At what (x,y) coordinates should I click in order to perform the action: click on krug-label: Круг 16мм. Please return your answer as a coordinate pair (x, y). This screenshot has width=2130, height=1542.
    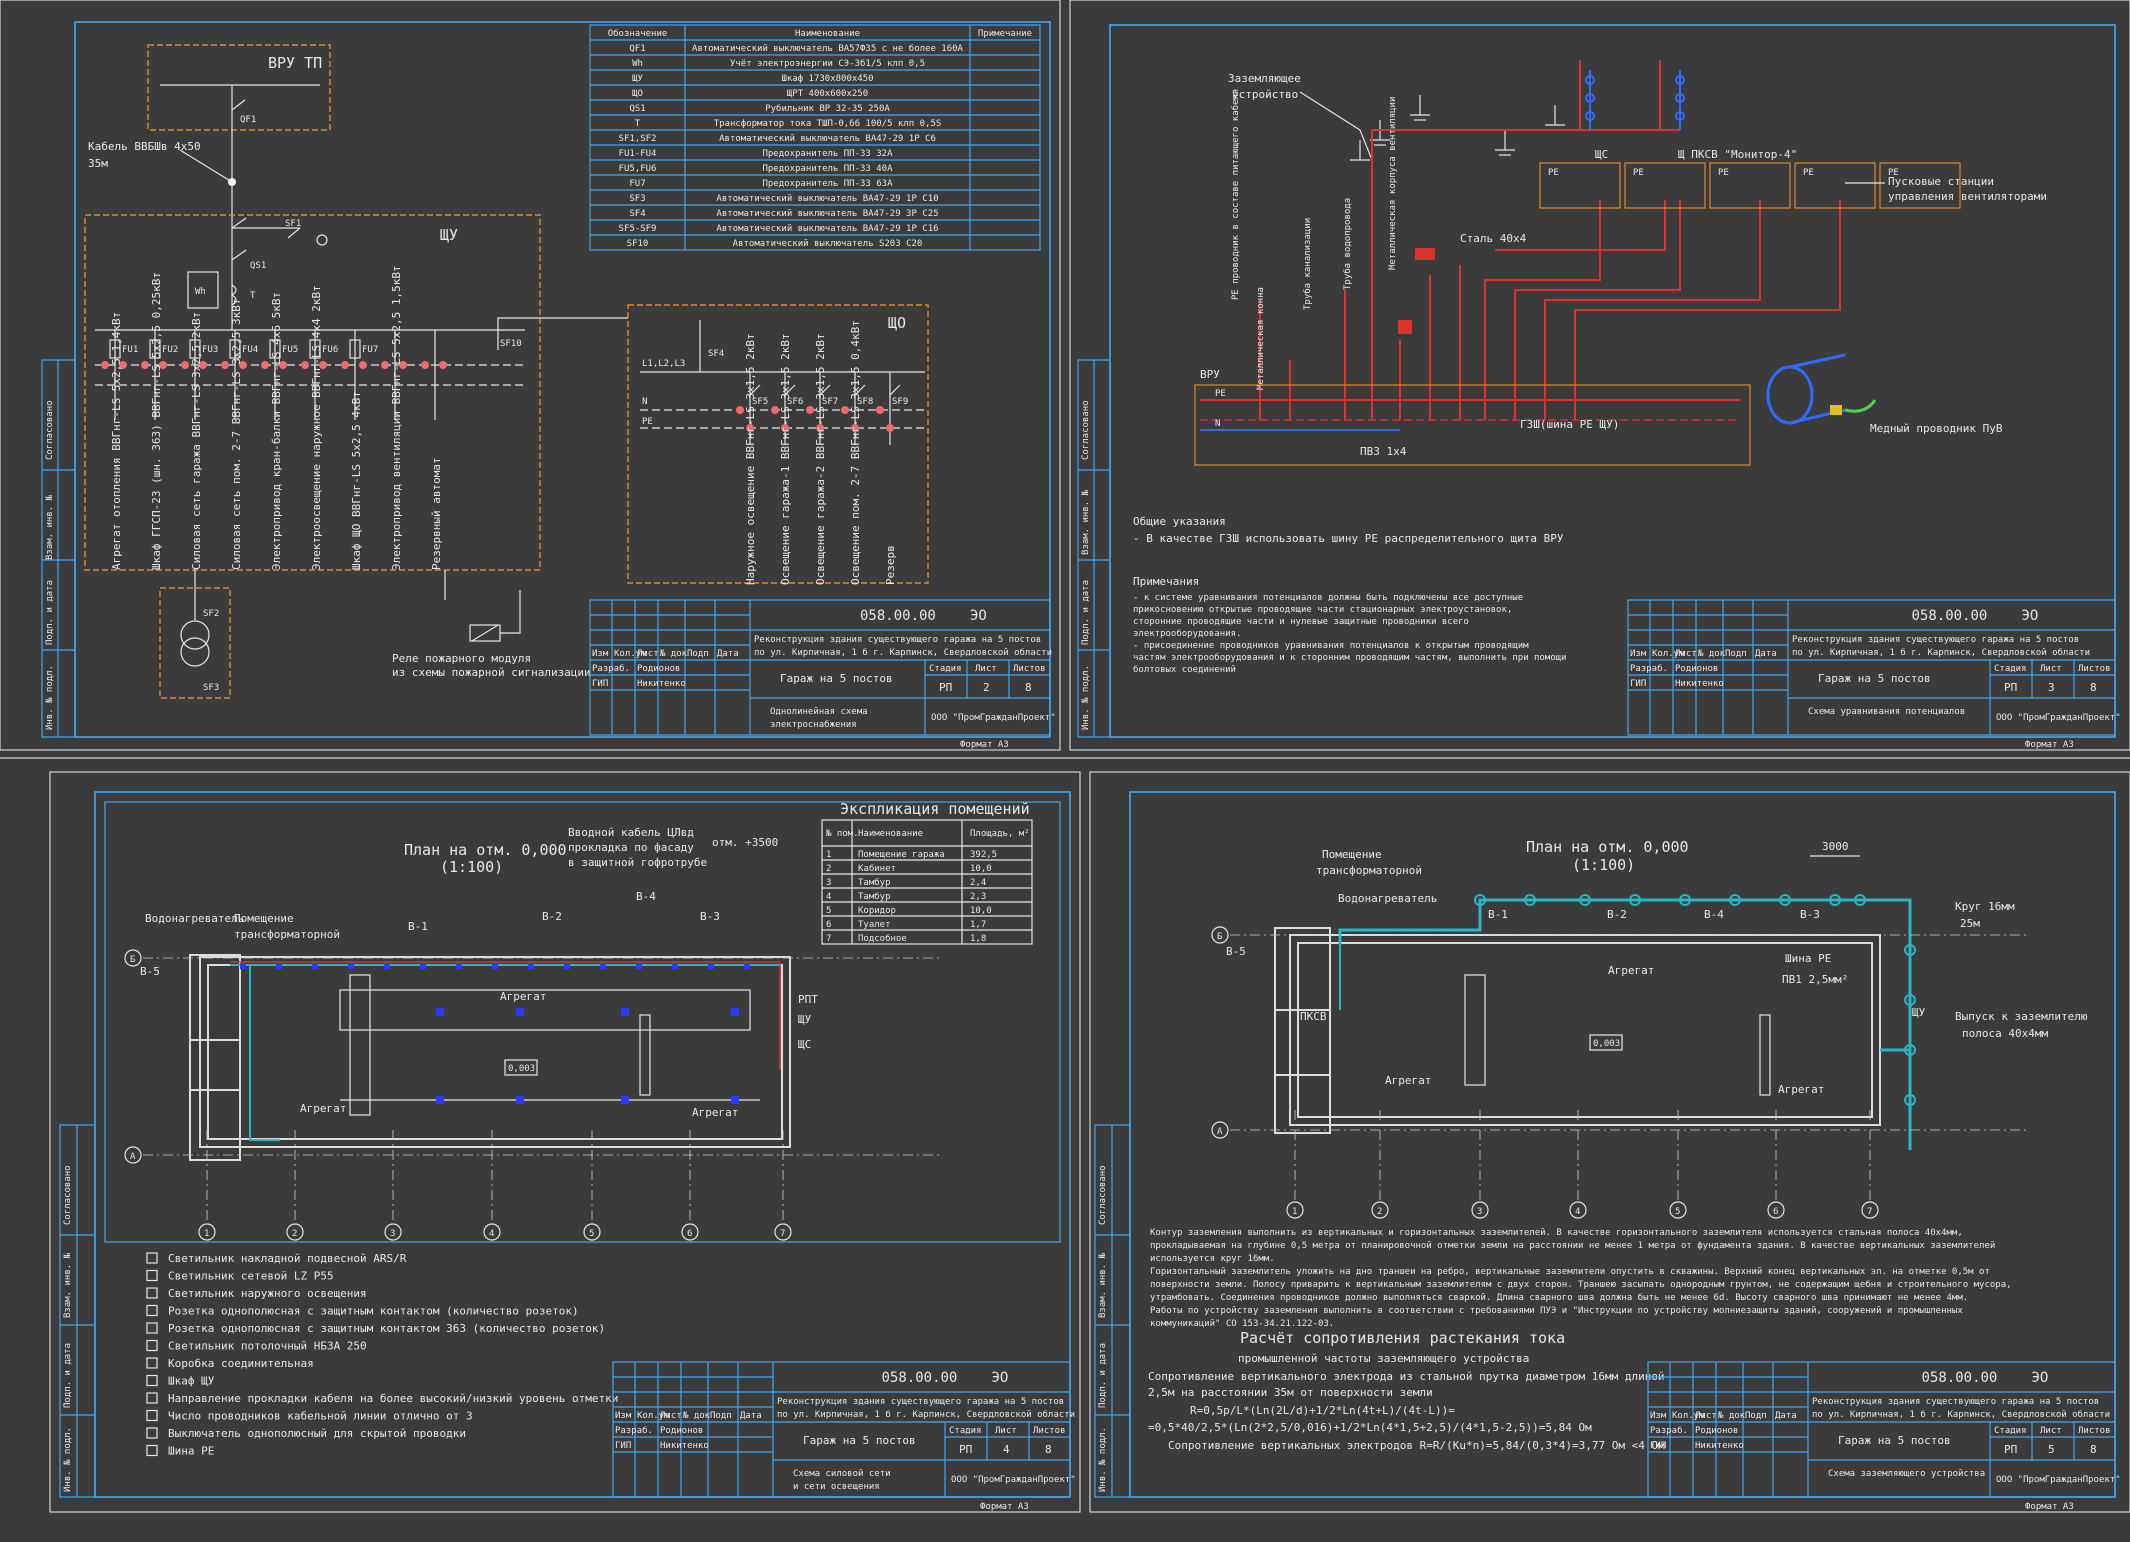
    Looking at the image, I should click on (1985, 906).